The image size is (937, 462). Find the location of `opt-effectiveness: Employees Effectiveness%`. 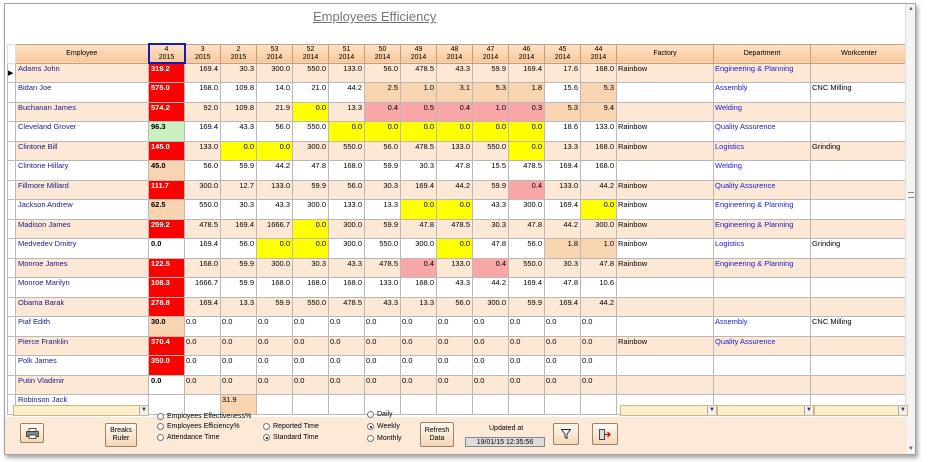

opt-effectiveness: Employees Effectiveness% is located at coordinates (204, 416).